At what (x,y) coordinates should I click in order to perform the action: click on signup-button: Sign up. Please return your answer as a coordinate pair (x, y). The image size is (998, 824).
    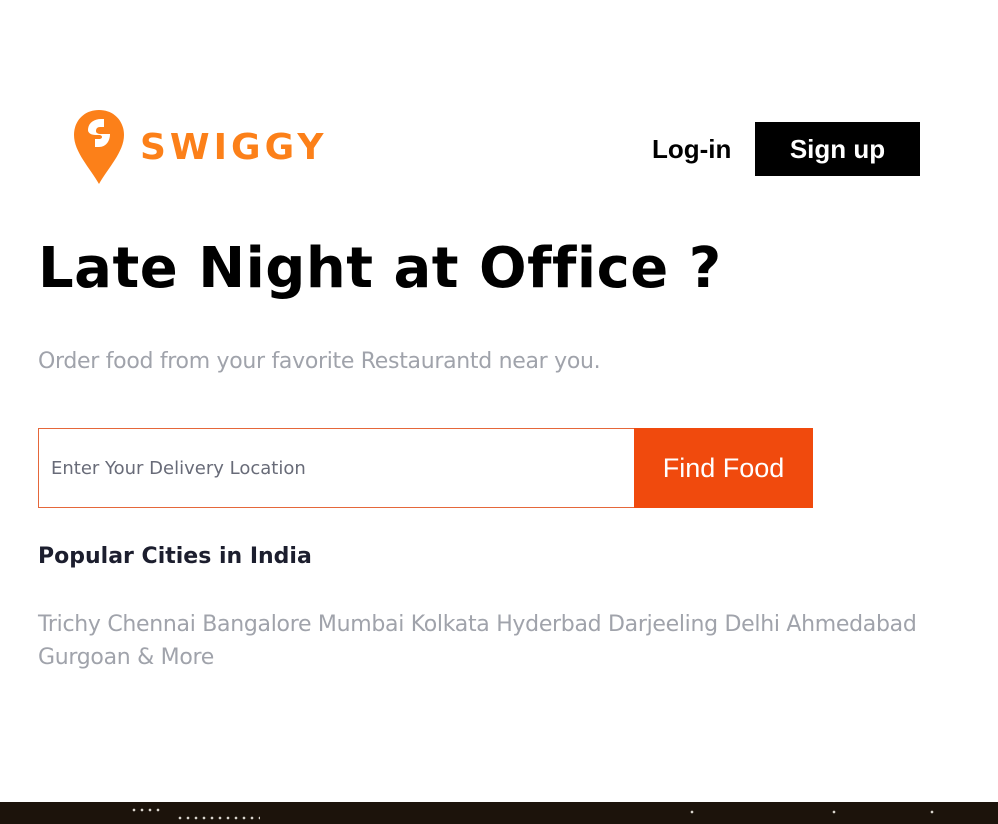
    Looking at the image, I should click on (837, 149).